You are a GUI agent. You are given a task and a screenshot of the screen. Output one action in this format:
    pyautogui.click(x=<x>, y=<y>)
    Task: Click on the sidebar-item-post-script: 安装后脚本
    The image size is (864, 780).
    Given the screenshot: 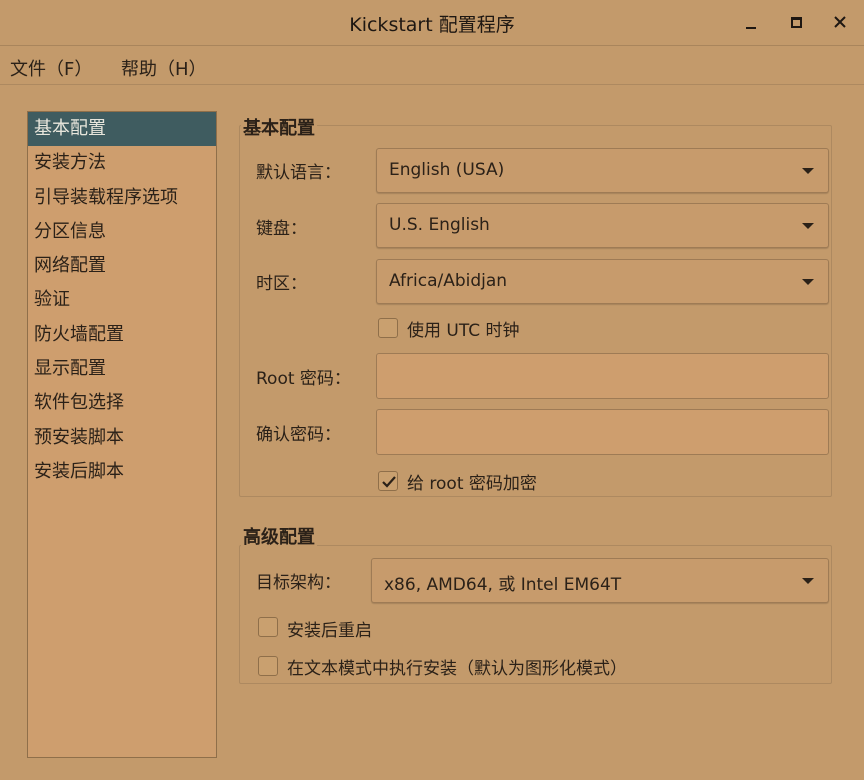 What is the action you would take?
    pyautogui.click(x=122, y=472)
    